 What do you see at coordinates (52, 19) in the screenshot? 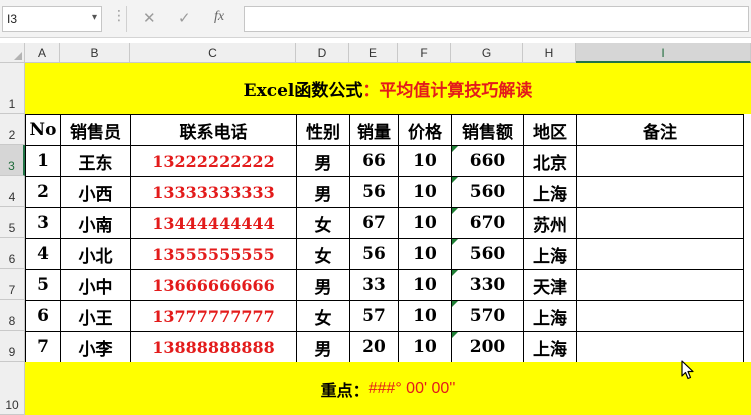
I see `name-box: I3 ▾` at bounding box center [52, 19].